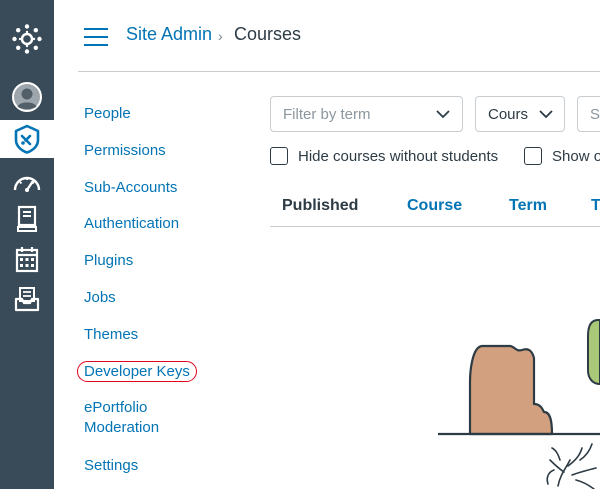  I want to click on canvas-logo-icon, so click(27, 39).